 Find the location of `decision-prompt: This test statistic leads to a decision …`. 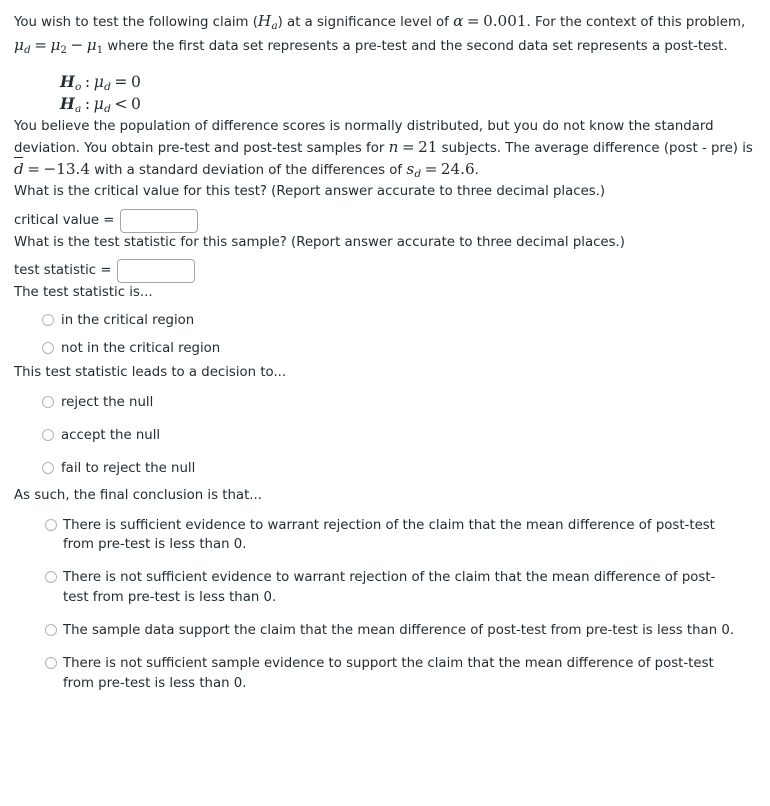

decision-prompt: This test statistic leads to a decision … is located at coordinates (150, 372).